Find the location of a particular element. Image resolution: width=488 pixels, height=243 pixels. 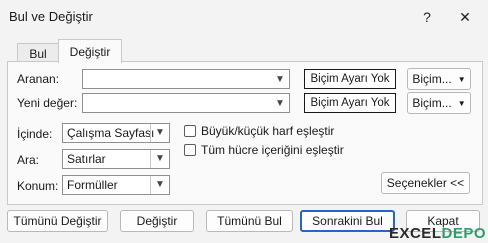

help-icon: ? is located at coordinates (427, 17).